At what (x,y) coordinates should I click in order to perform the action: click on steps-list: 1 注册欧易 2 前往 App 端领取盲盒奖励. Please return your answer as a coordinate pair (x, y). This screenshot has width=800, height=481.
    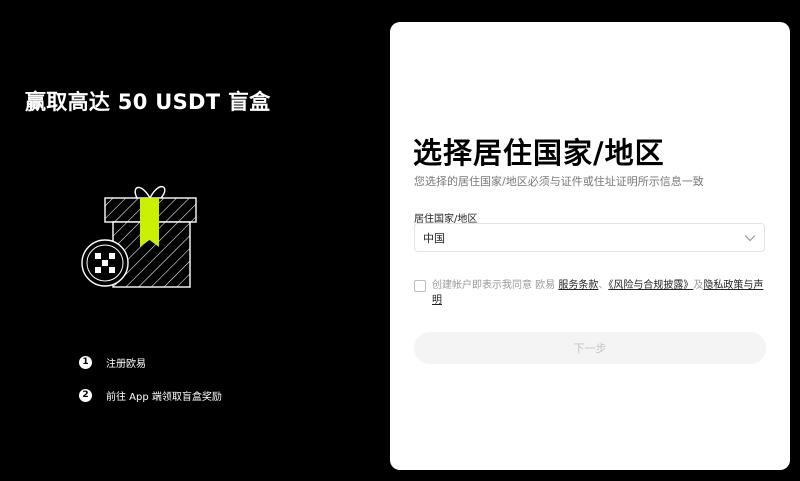
    Looking at the image, I should click on (150, 387).